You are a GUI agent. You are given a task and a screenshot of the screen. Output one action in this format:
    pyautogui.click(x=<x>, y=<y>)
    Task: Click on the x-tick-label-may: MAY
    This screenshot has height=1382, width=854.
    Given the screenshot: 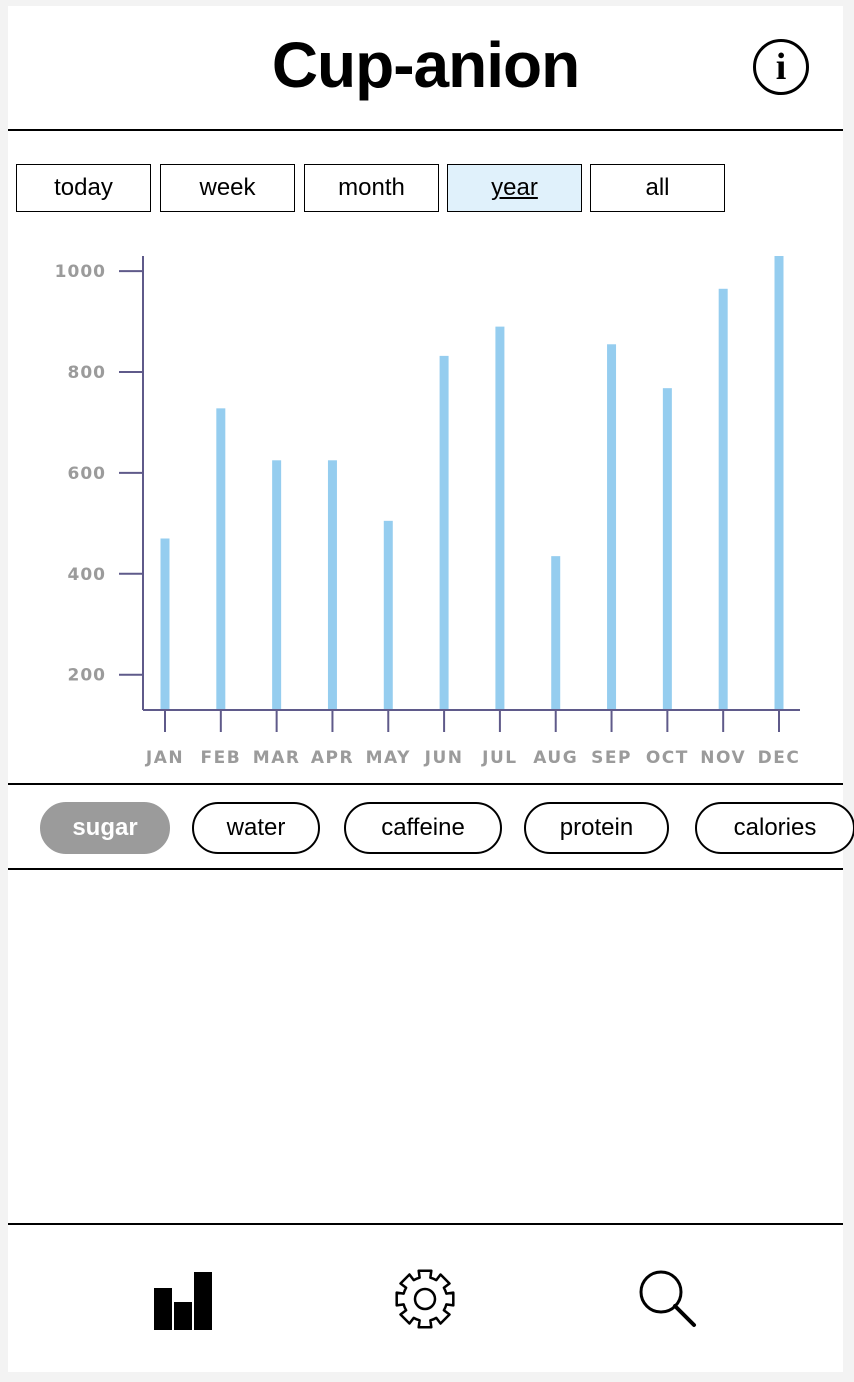 What is the action you would take?
    pyautogui.click(x=388, y=758)
    